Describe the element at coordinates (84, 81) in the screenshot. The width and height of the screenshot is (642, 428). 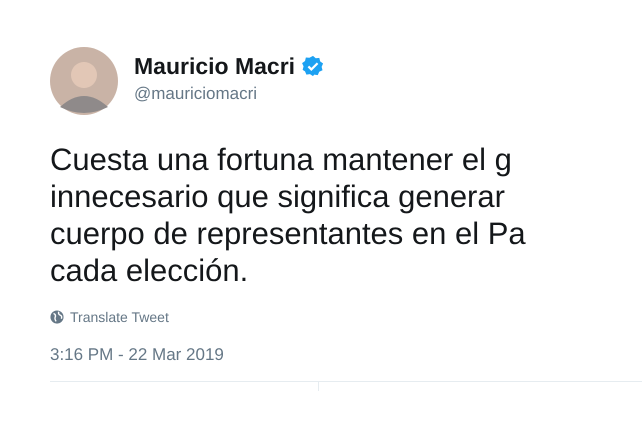
I see `avatar` at that location.